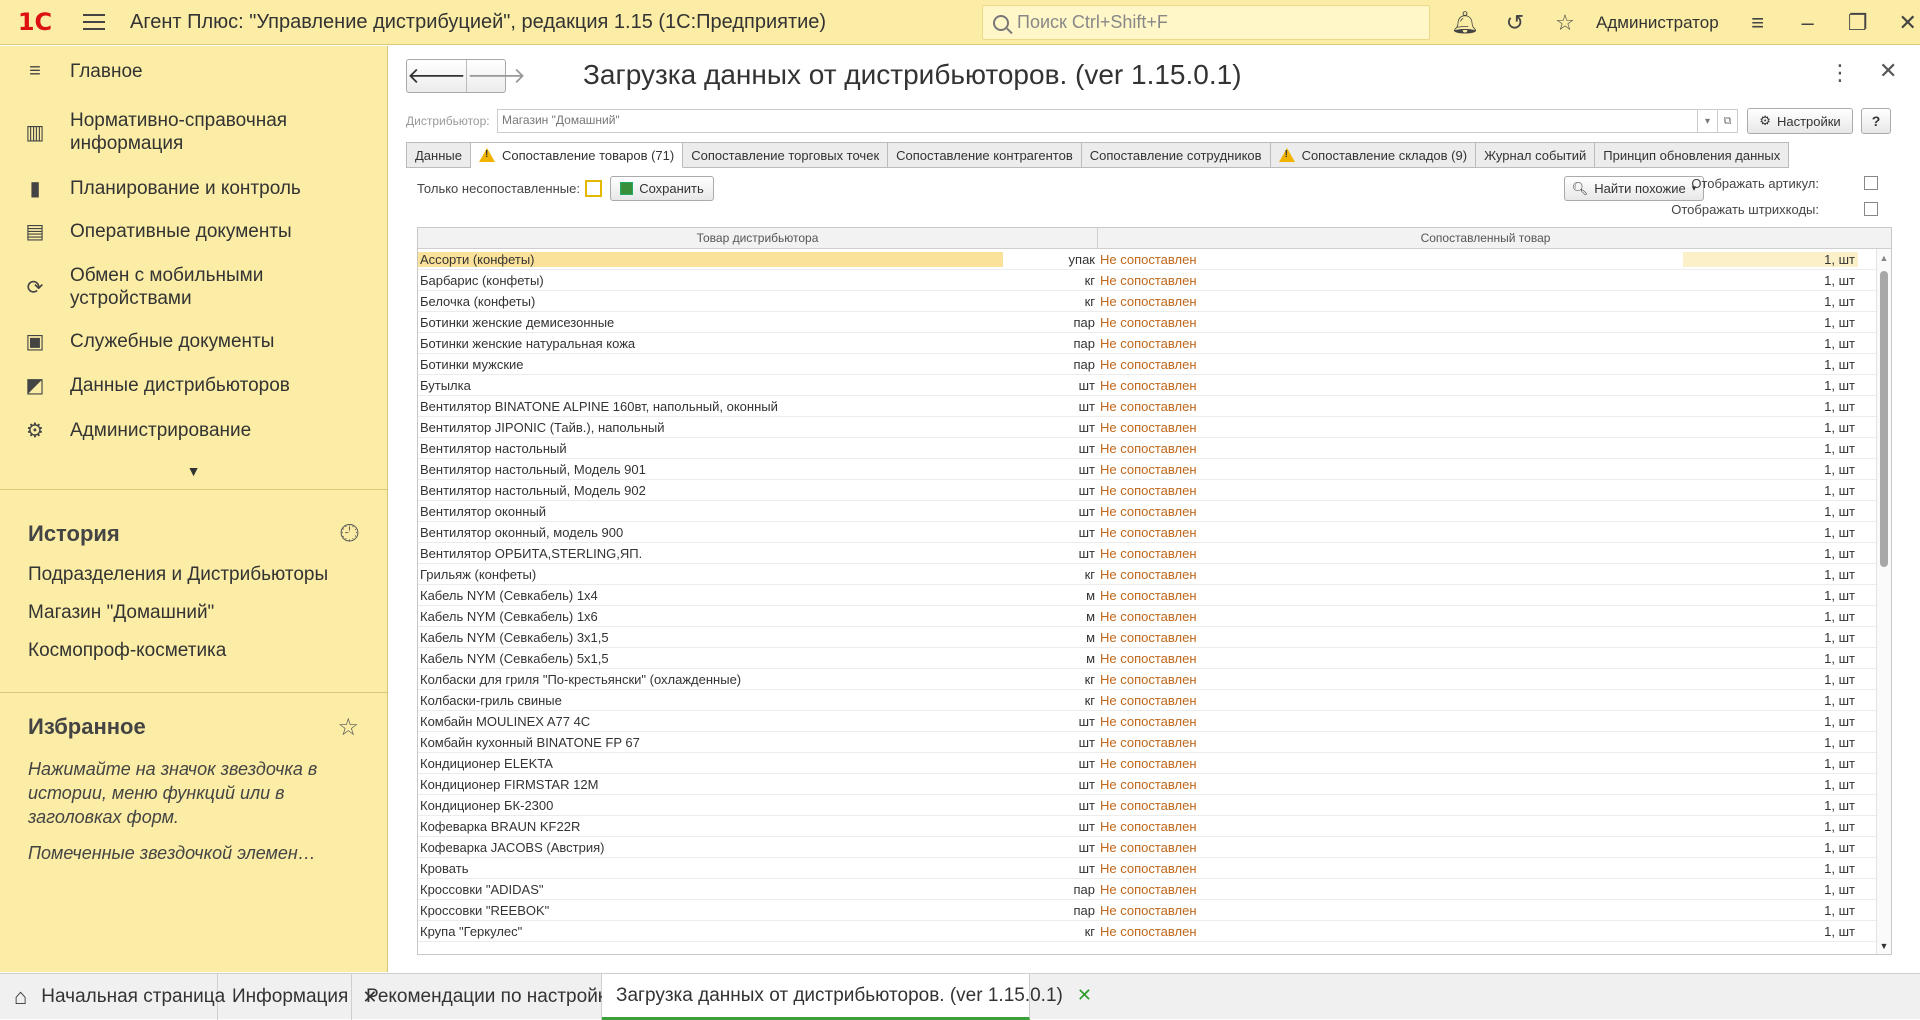 The image size is (1920, 1020). Describe the element at coordinates (1154, 301) in the screenshot. I see `table-row: Белочка (конфеты) кг Не сопоставлен 1, шт` at that location.